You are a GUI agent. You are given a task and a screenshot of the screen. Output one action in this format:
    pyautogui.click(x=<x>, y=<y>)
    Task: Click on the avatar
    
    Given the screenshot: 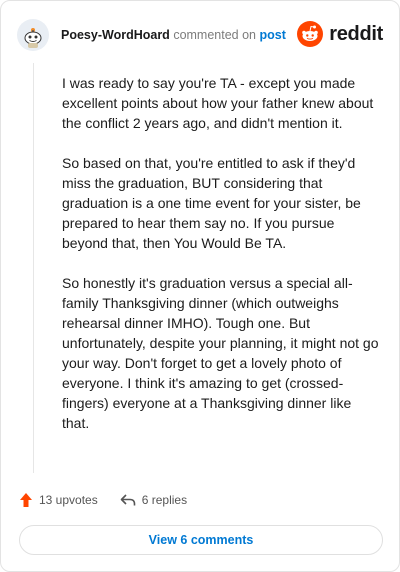 What is the action you would take?
    pyautogui.click(x=33, y=35)
    